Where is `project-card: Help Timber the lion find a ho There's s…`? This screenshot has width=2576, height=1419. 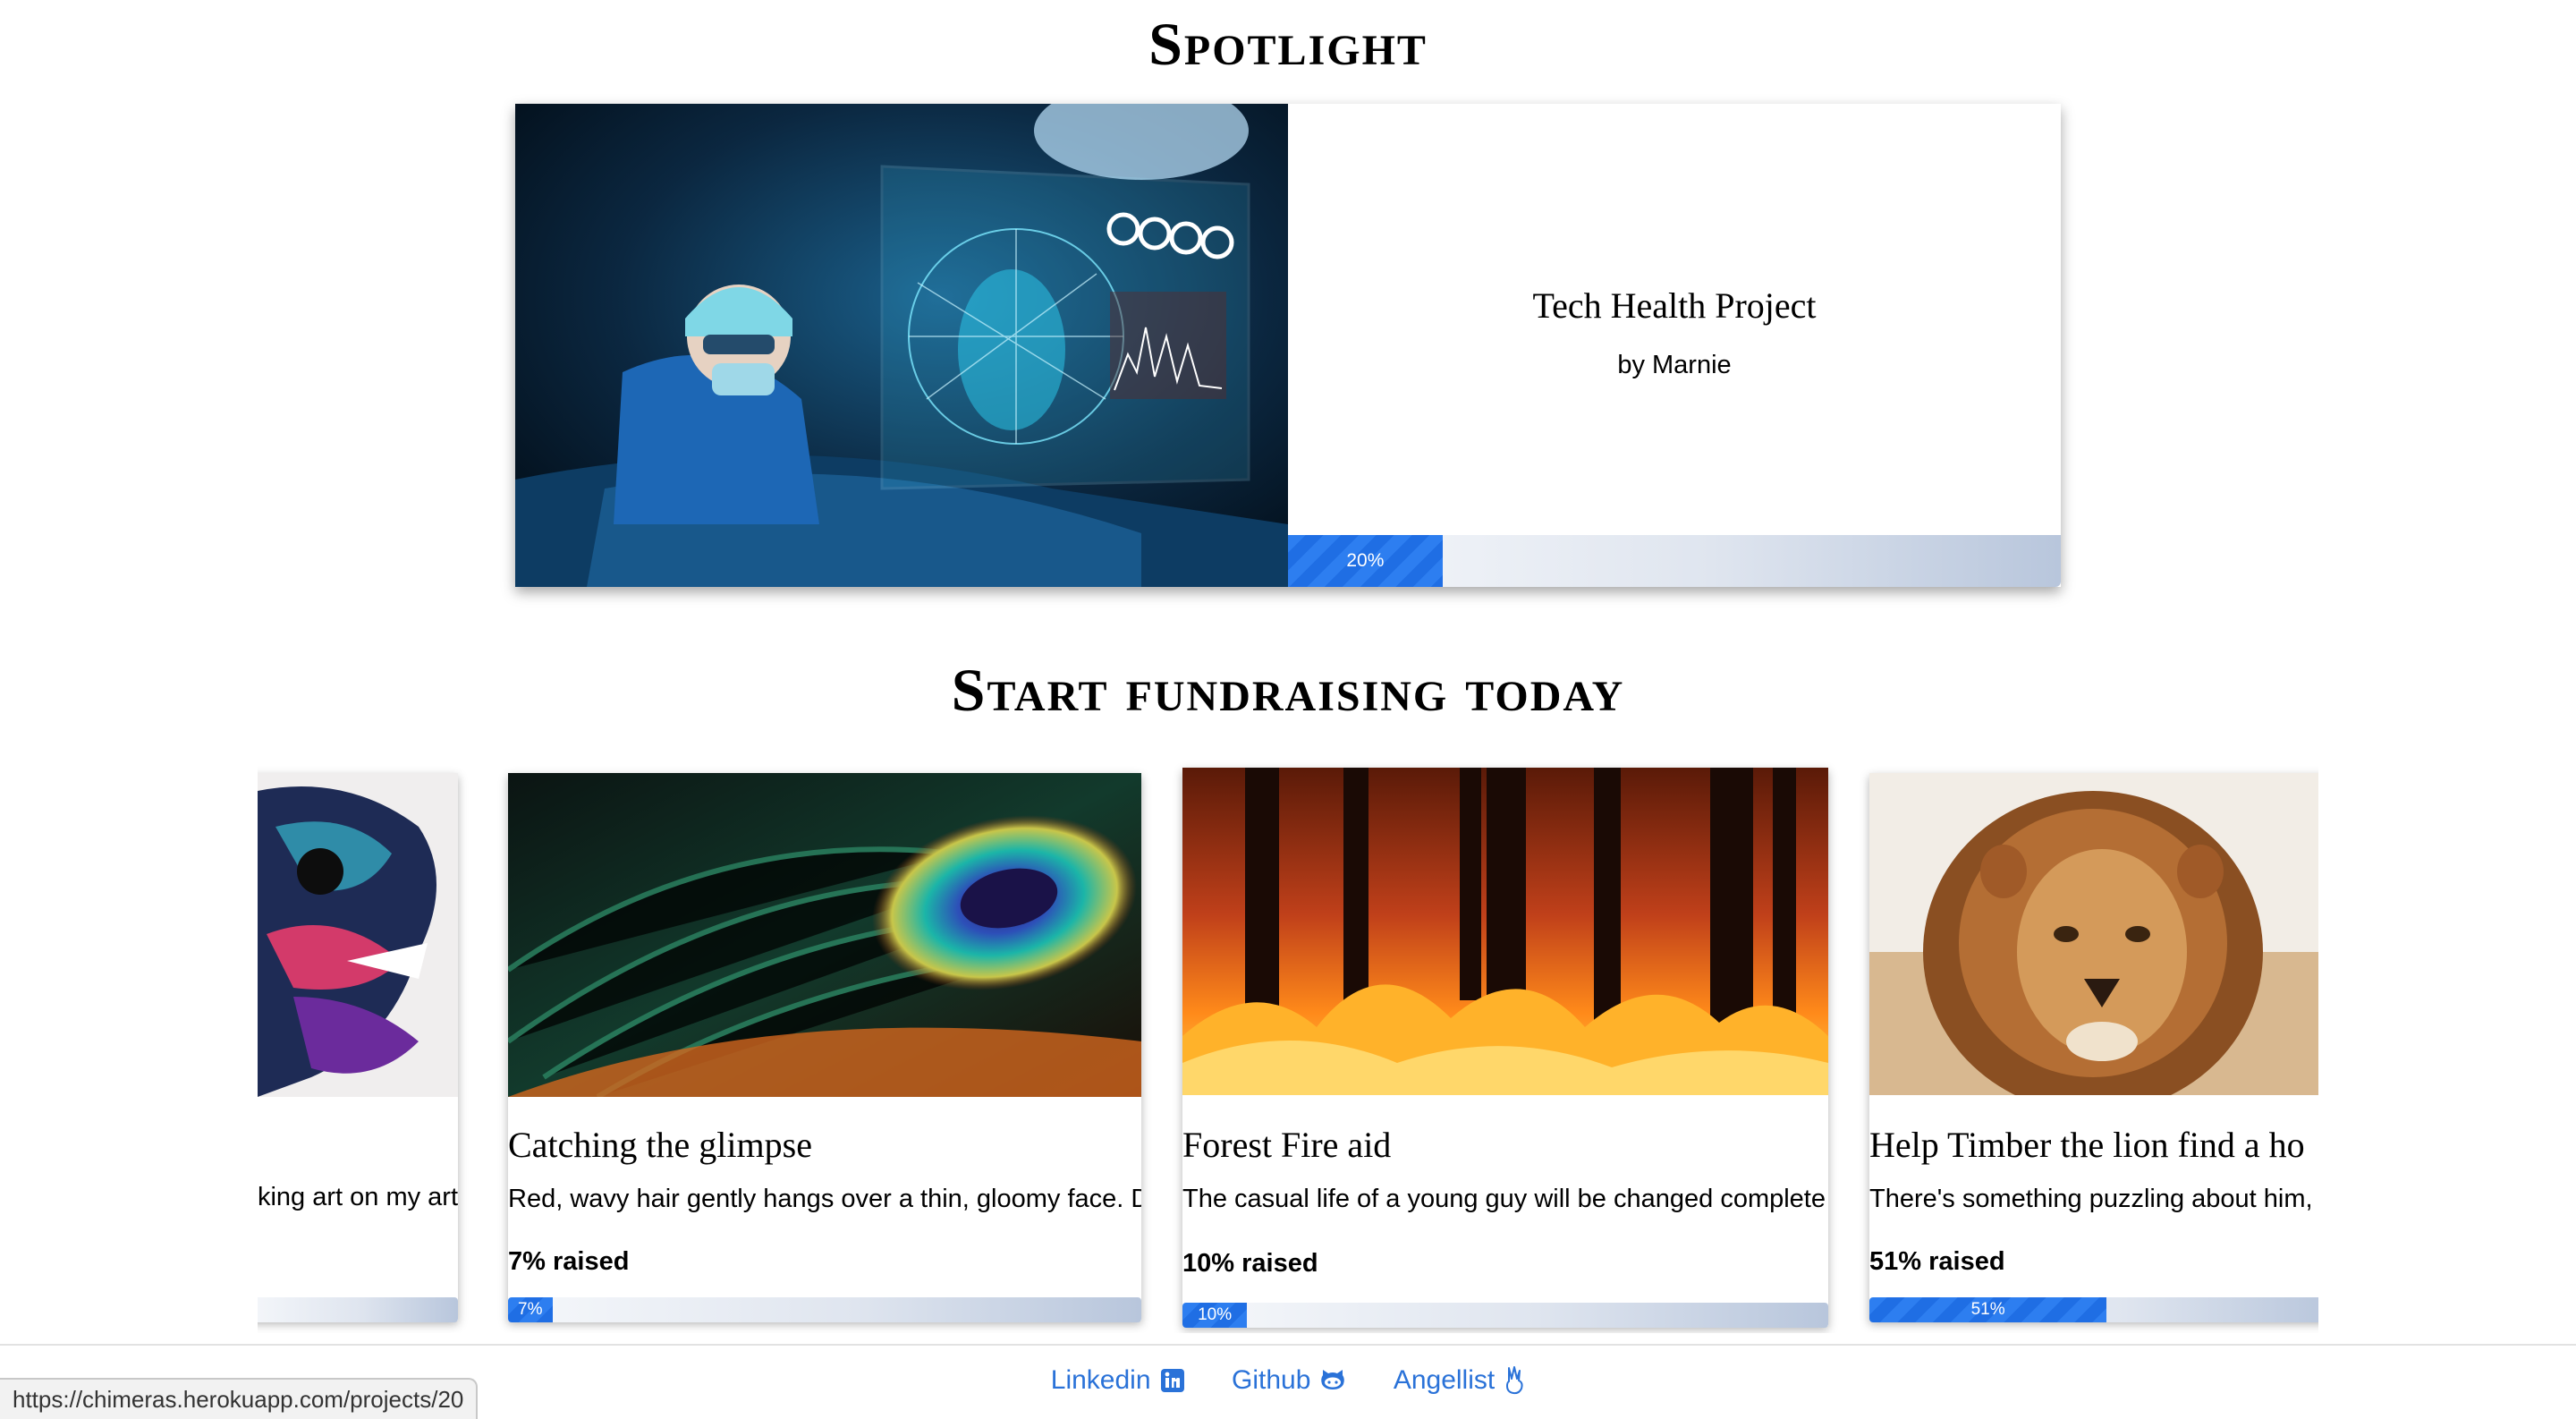 project-card: Help Timber the lion find a ho There's s… is located at coordinates (2093, 1047).